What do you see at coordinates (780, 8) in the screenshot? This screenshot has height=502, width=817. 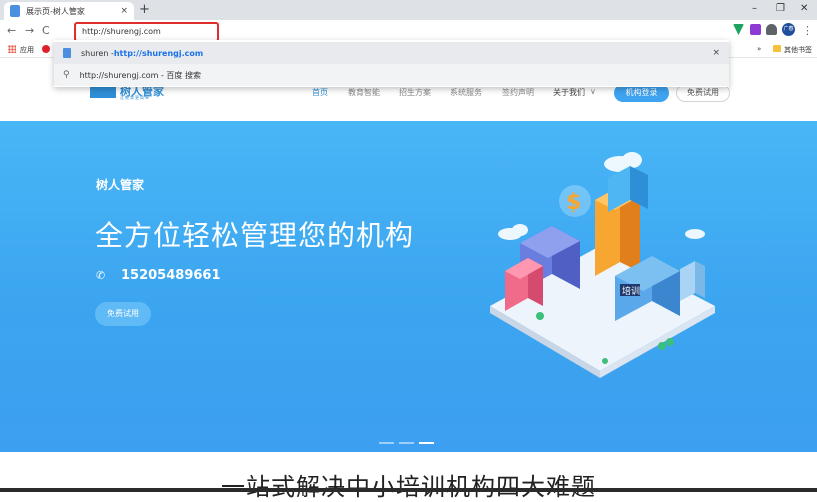 I see `maximize-button: ❐` at bounding box center [780, 8].